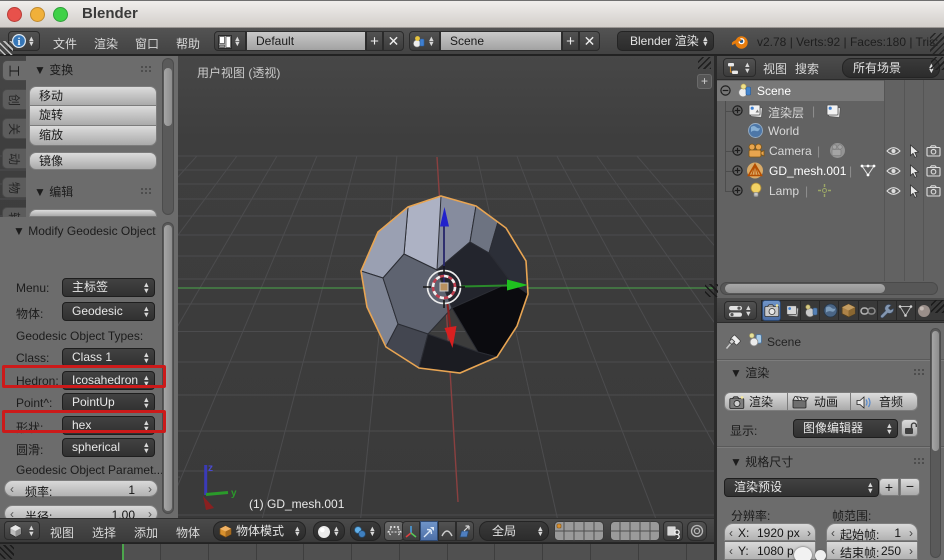 The height and width of the screenshot is (560, 944). I want to click on svg-text: i, so click(19, 42).